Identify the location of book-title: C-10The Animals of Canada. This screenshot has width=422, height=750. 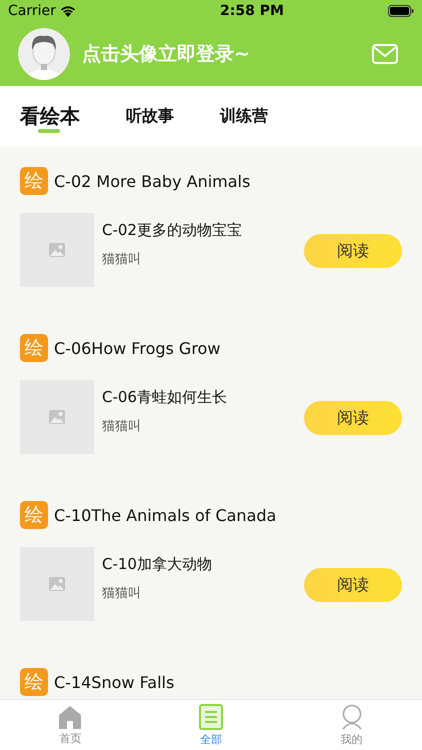
(165, 515).